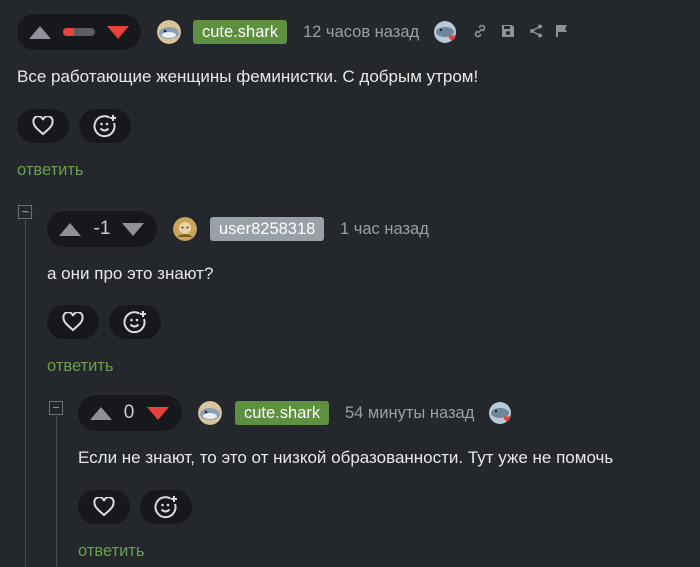 This screenshot has width=700, height=567. Describe the element at coordinates (56, 408) in the screenshot. I see `collapse-toggle` at that location.